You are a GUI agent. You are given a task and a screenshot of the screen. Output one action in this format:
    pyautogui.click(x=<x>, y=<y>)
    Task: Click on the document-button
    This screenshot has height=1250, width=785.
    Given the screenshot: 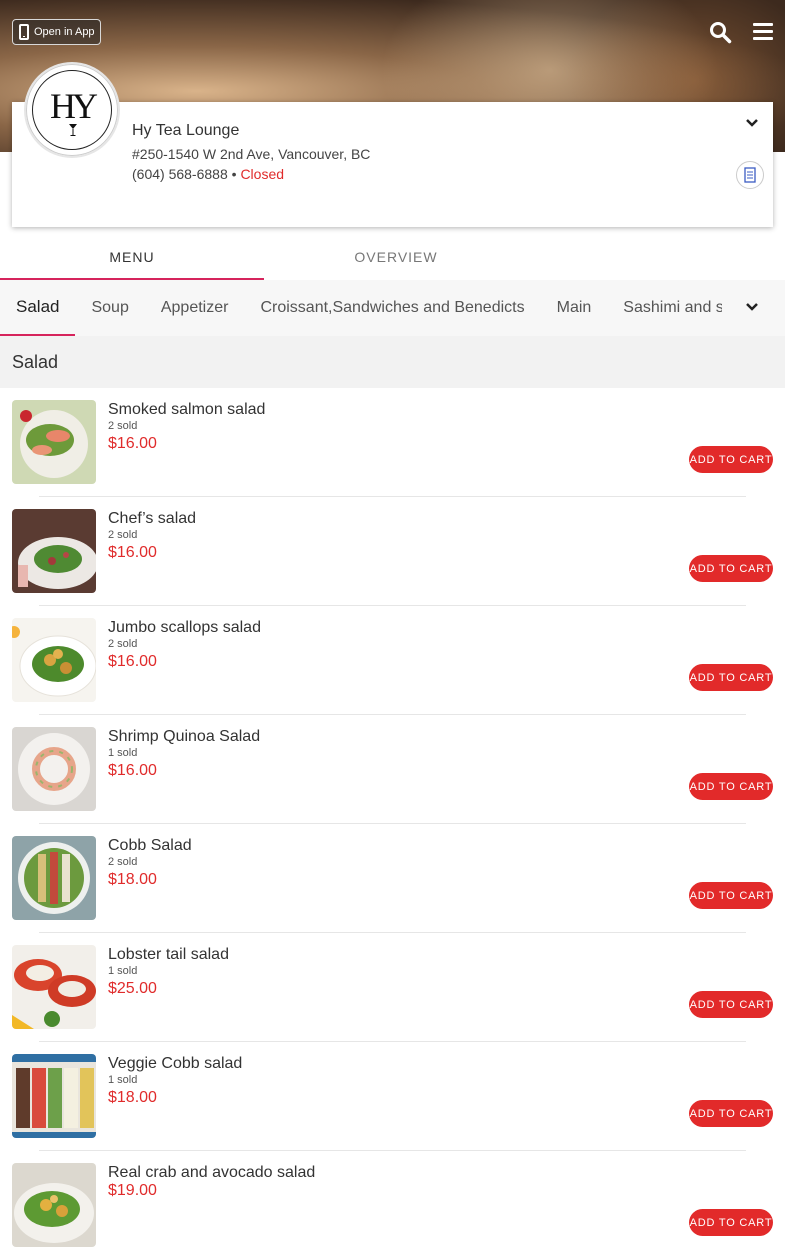 What is the action you would take?
    pyautogui.click(x=750, y=175)
    